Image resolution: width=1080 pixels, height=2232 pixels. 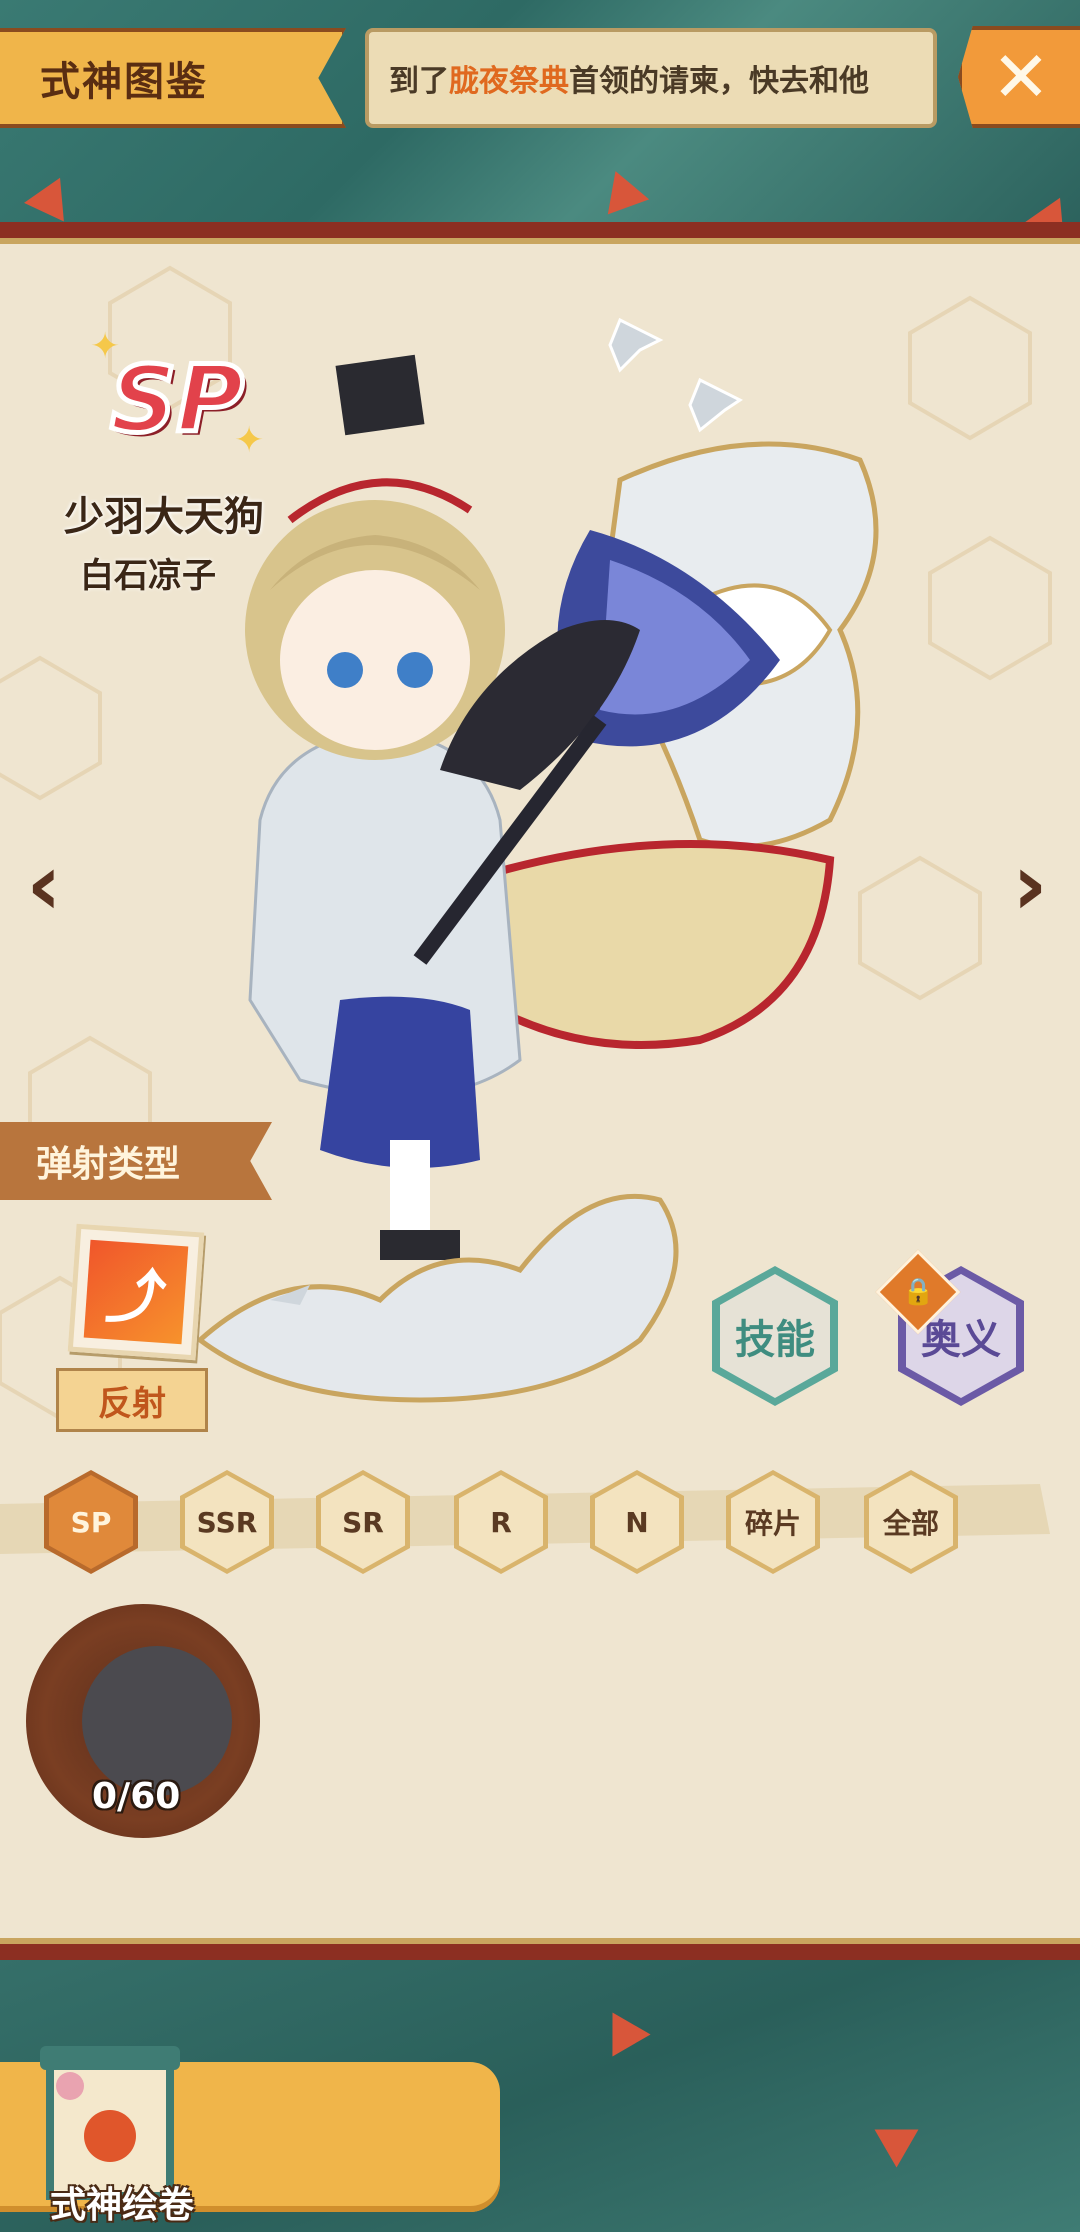 What do you see at coordinates (108, 1164) in the screenshot?
I see `type-heading: 弹射类型` at bounding box center [108, 1164].